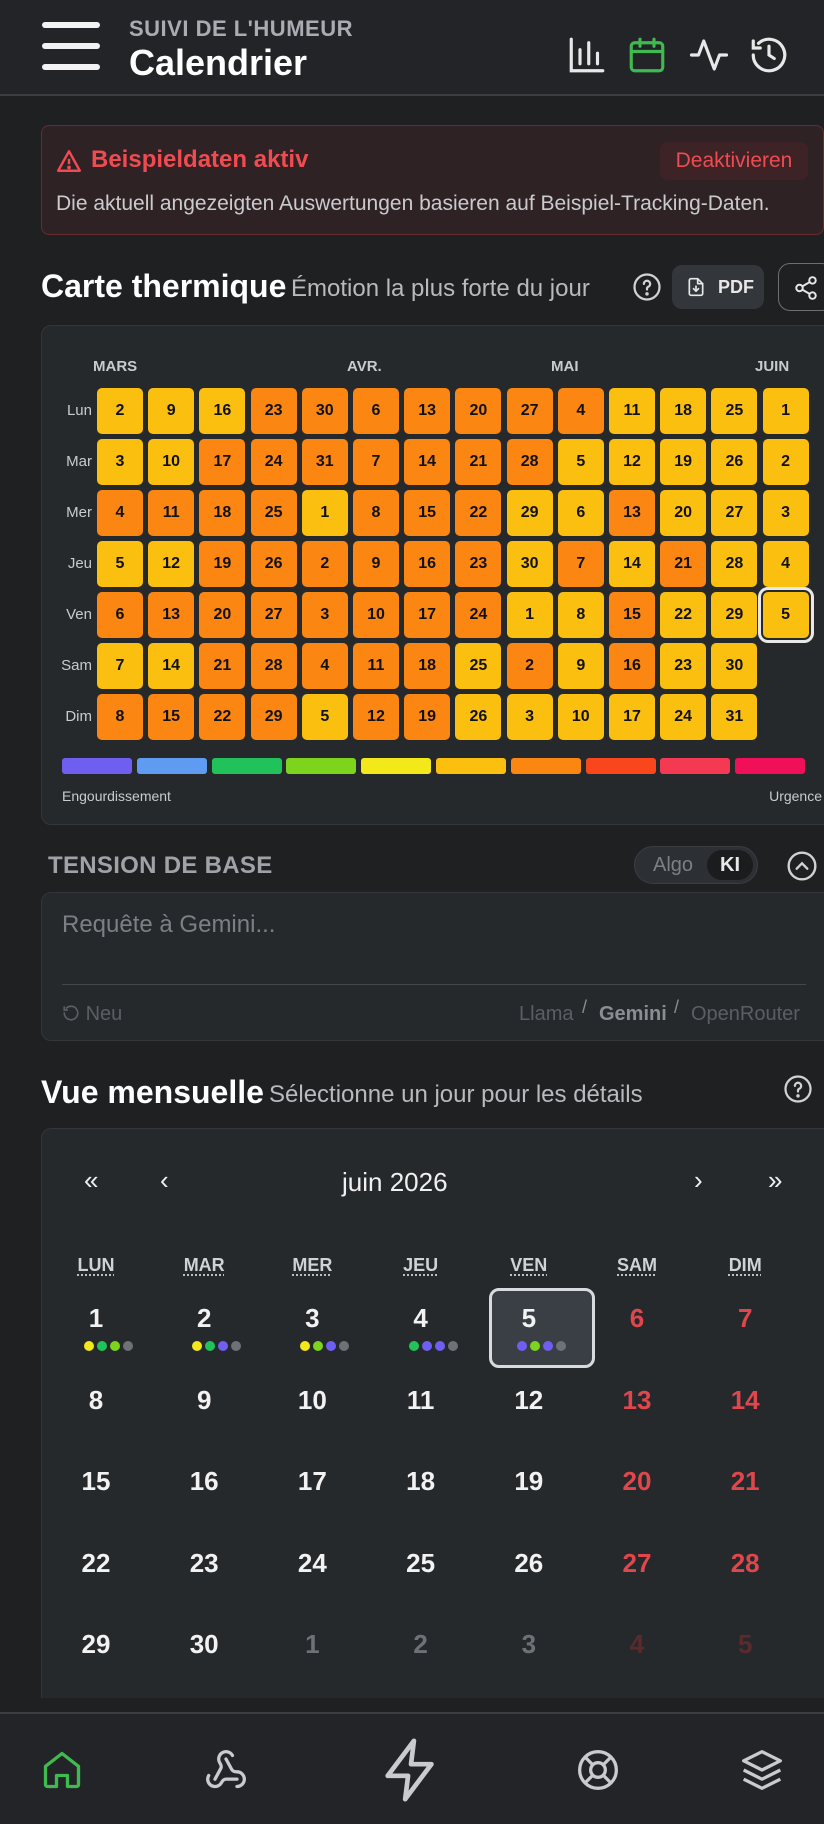  I want to click on heatmap-cell: 15, so click(171, 717).